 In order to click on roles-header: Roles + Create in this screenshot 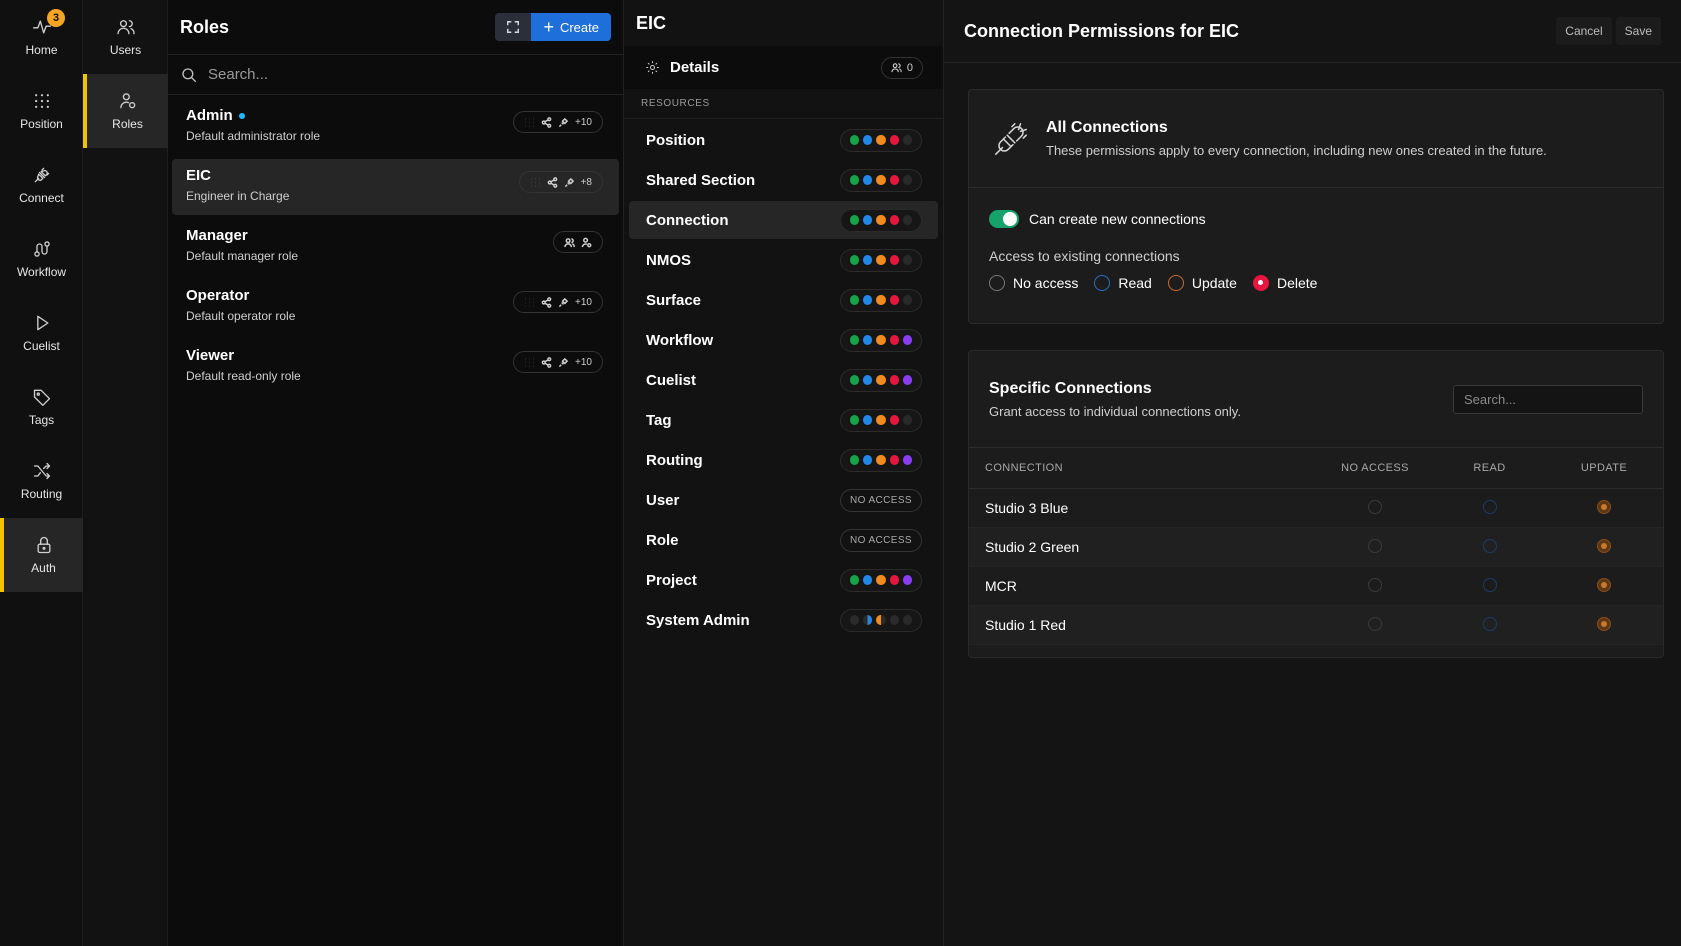, I will do `click(395, 27)`.